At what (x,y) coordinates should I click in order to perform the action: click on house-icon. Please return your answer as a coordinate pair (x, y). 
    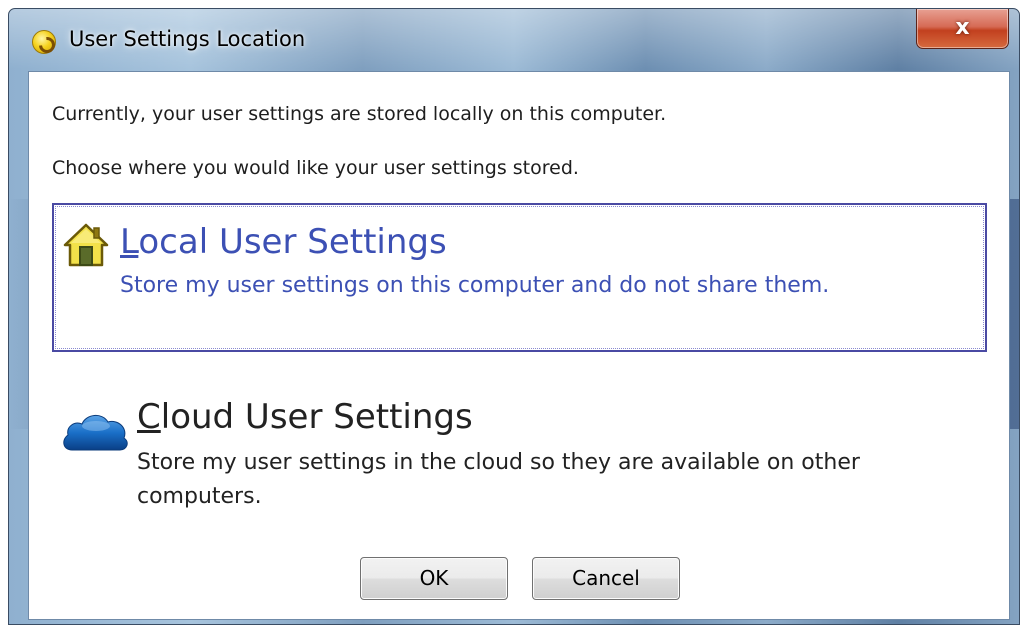
    Looking at the image, I should click on (86, 245).